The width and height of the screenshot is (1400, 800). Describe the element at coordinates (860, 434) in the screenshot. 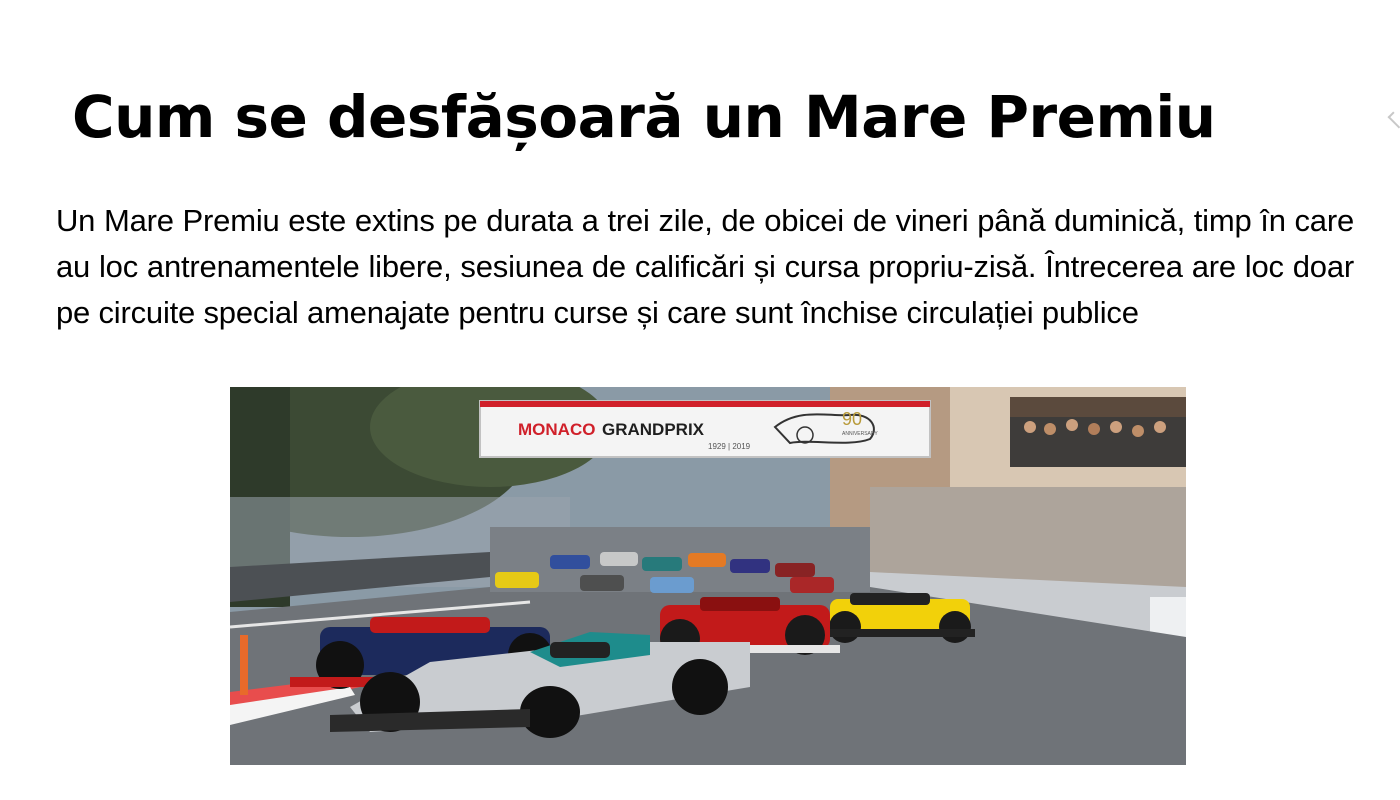

I see `banner-anniversary-label: ANNIVERSARY` at that location.